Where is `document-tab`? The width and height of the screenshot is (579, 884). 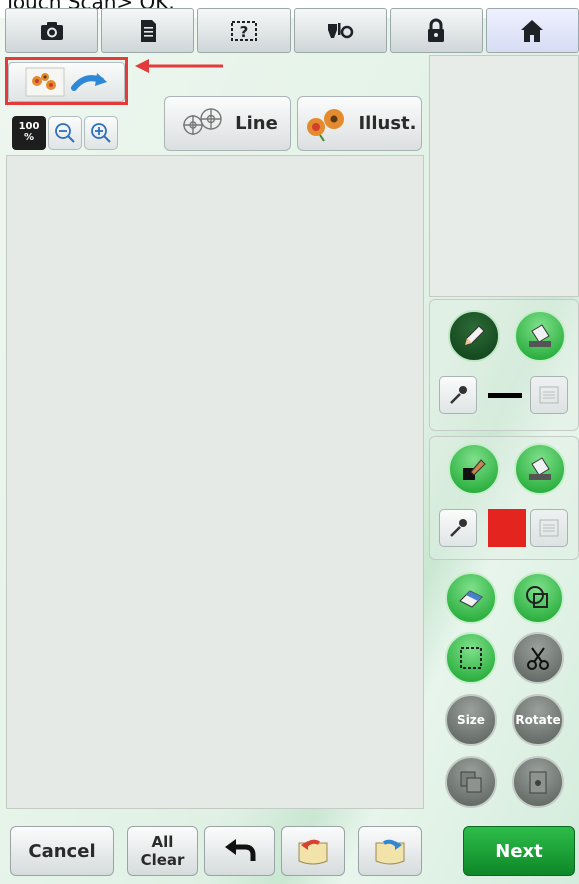
document-tab is located at coordinates (148, 30).